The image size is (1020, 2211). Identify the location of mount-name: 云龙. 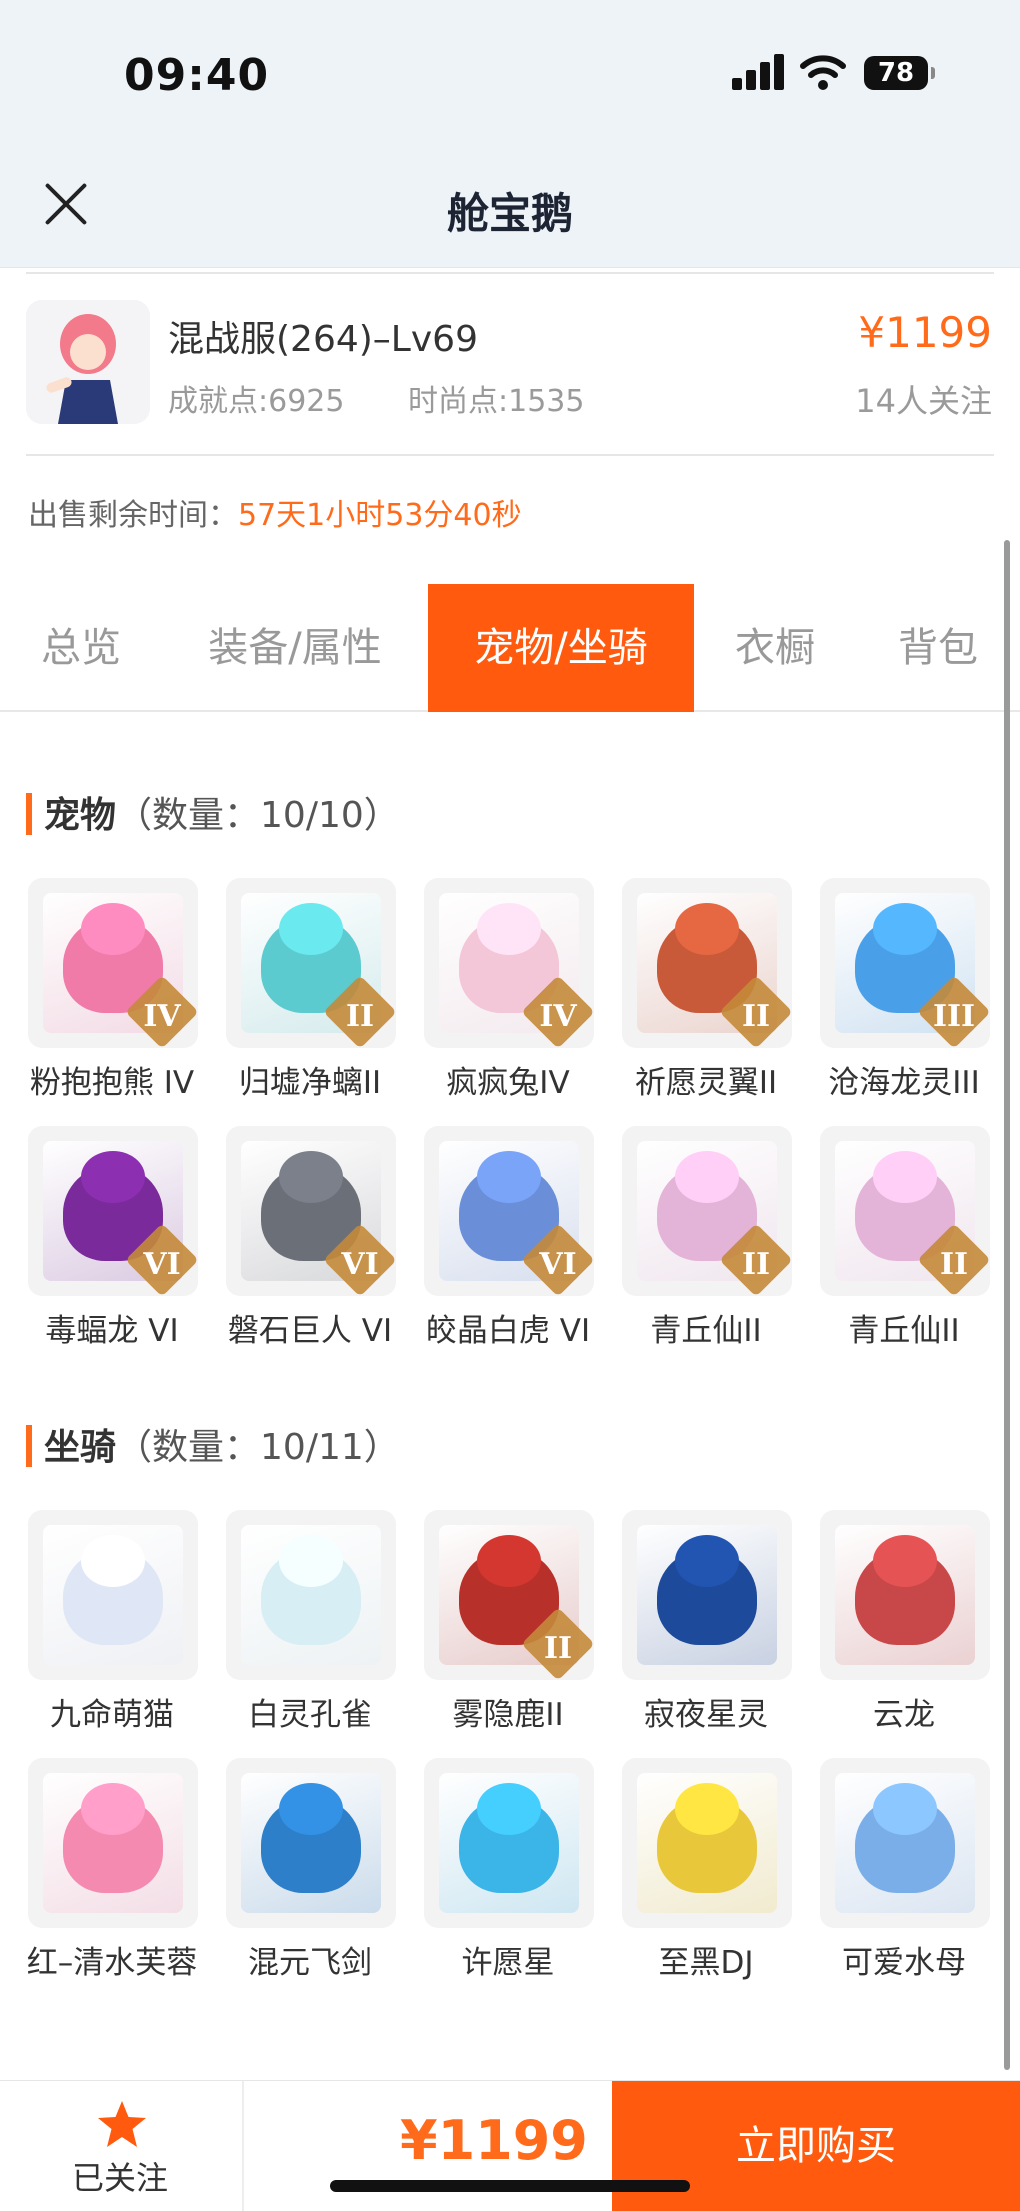
(904, 1715).